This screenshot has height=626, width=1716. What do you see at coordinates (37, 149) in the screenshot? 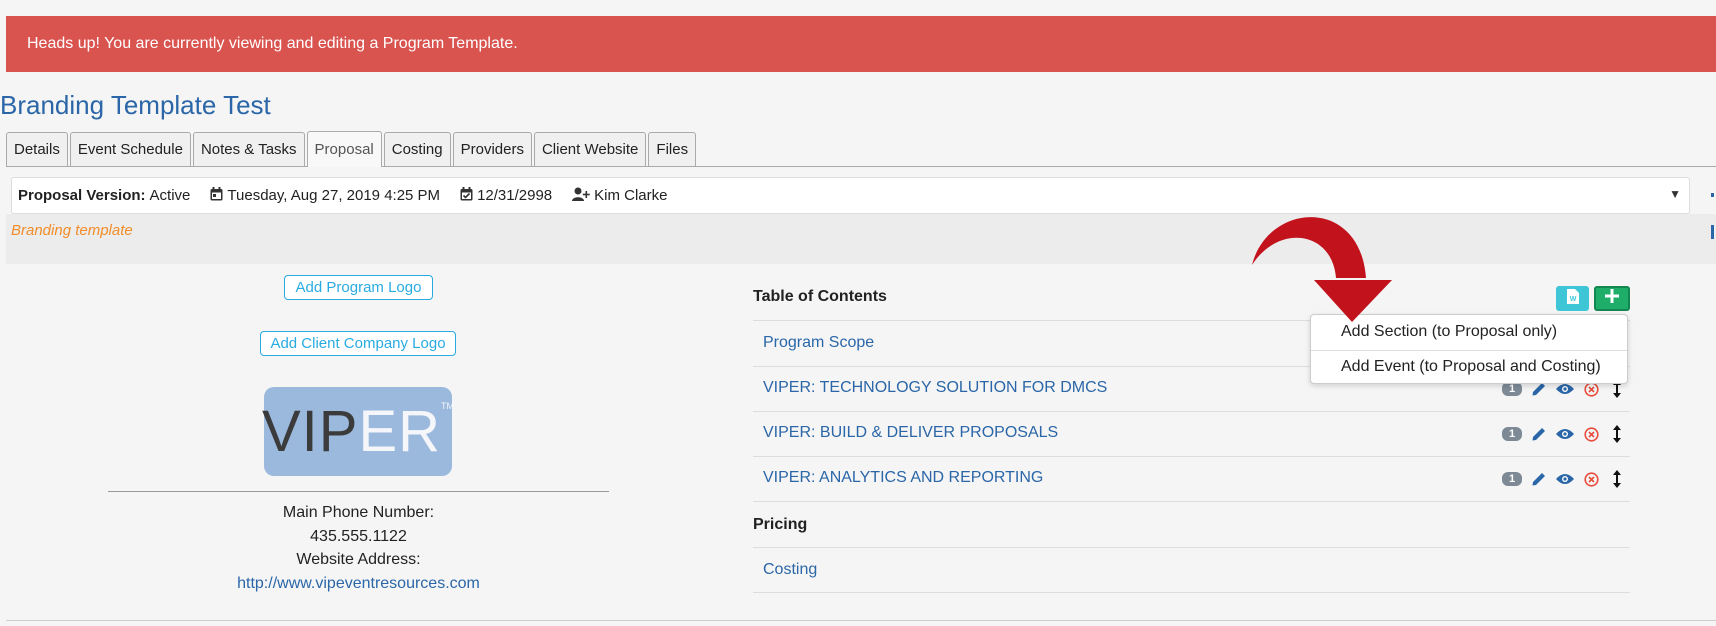
I see `tab-details: Details` at bounding box center [37, 149].